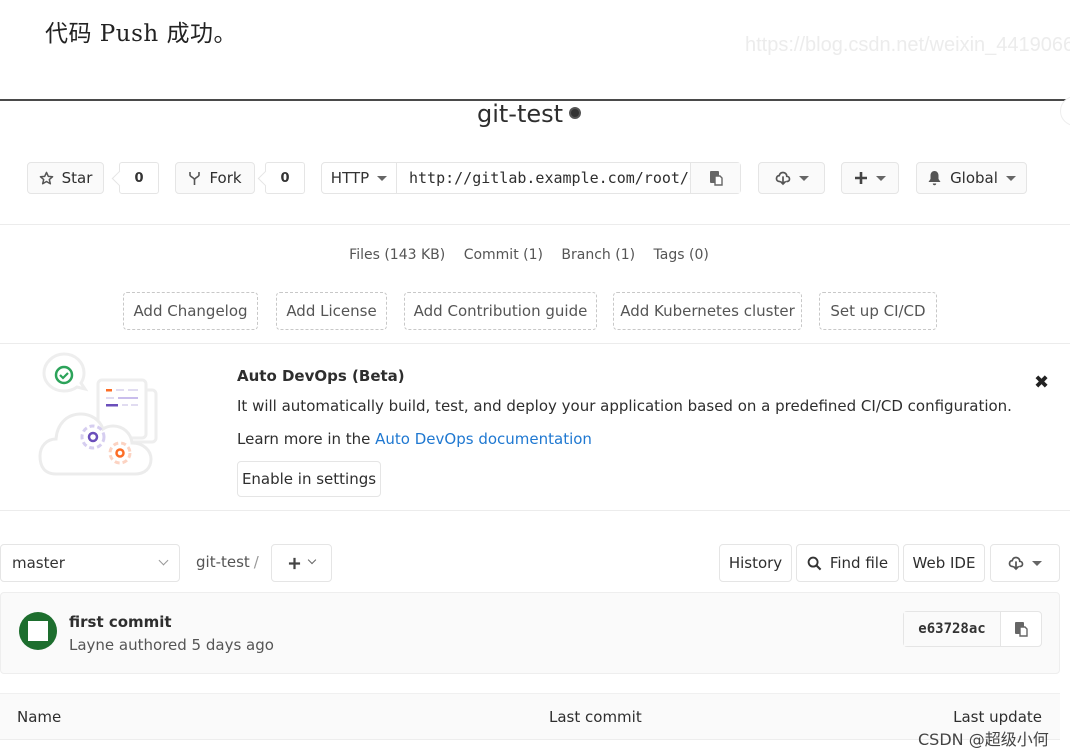 Image resolution: width=1070 pixels, height=755 pixels. I want to click on close-icon: ✖, so click(1041, 382).